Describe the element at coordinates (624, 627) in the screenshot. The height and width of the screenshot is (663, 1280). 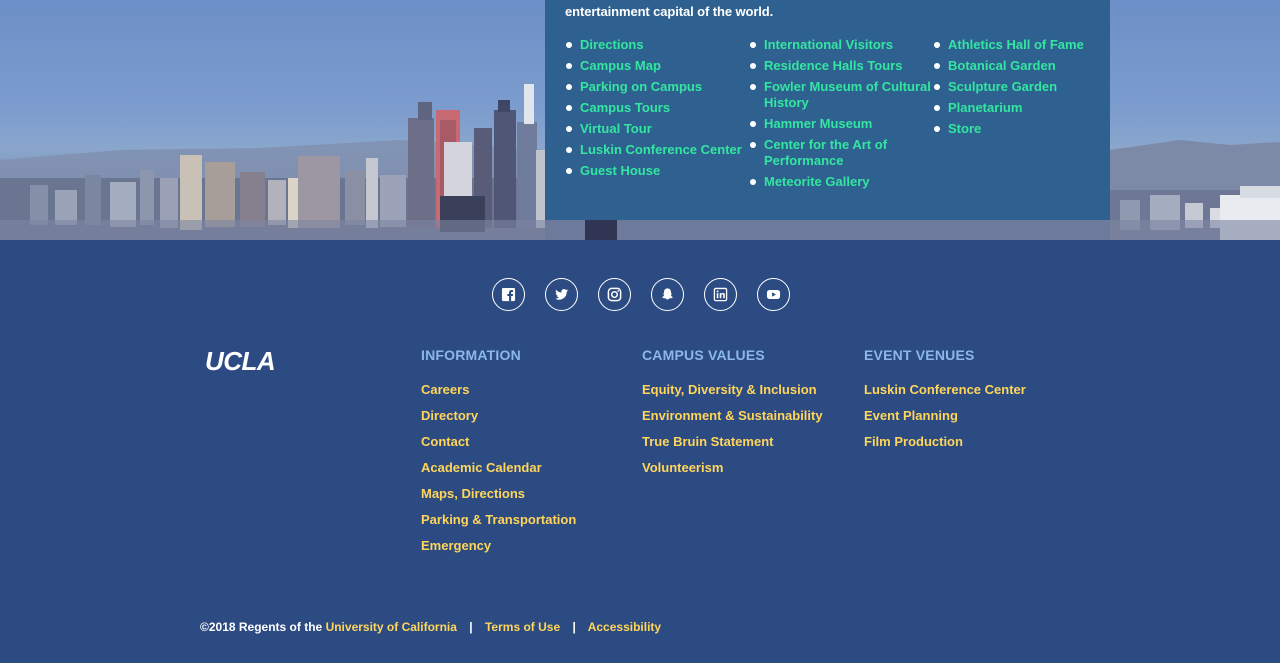
I see `link-accessibility: Accessibility` at that location.